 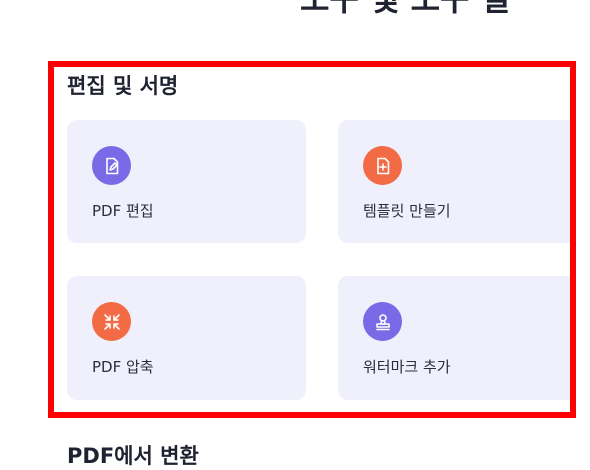 What do you see at coordinates (405, 10) in the screenshot?
I see `page-title: 도구 및 도구 설` at bounding box center [405, 10].